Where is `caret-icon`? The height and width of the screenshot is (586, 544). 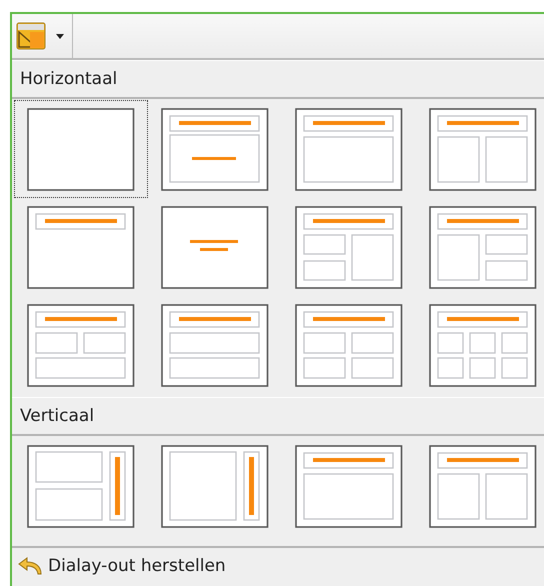 caret-icon is located at coordinates (60, 36).